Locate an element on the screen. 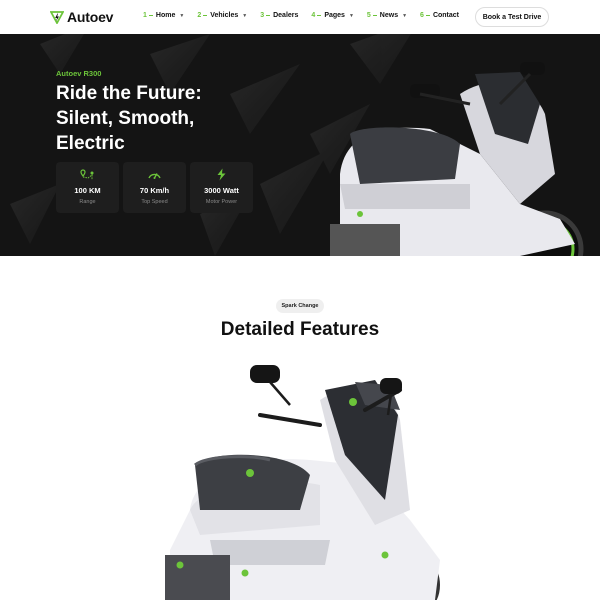 This screenshot has height=600, width=600. brand-name: Autoev is located at coordinates (90, 17).